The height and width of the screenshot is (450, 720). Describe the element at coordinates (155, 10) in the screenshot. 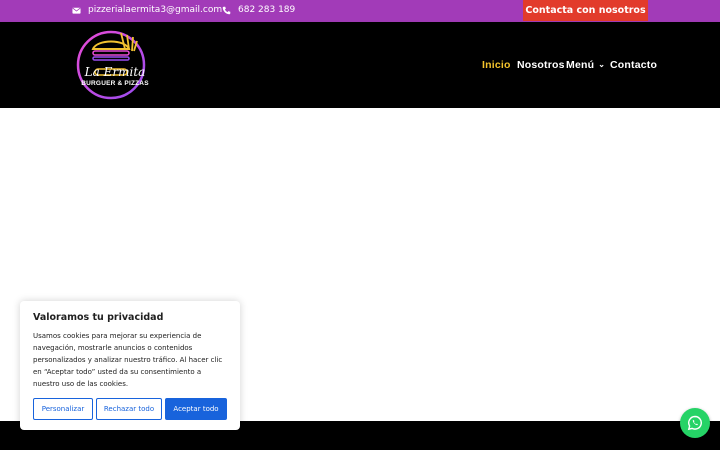

I see `top-email-text: pizzerialaermita3@gmail.com` at that location.